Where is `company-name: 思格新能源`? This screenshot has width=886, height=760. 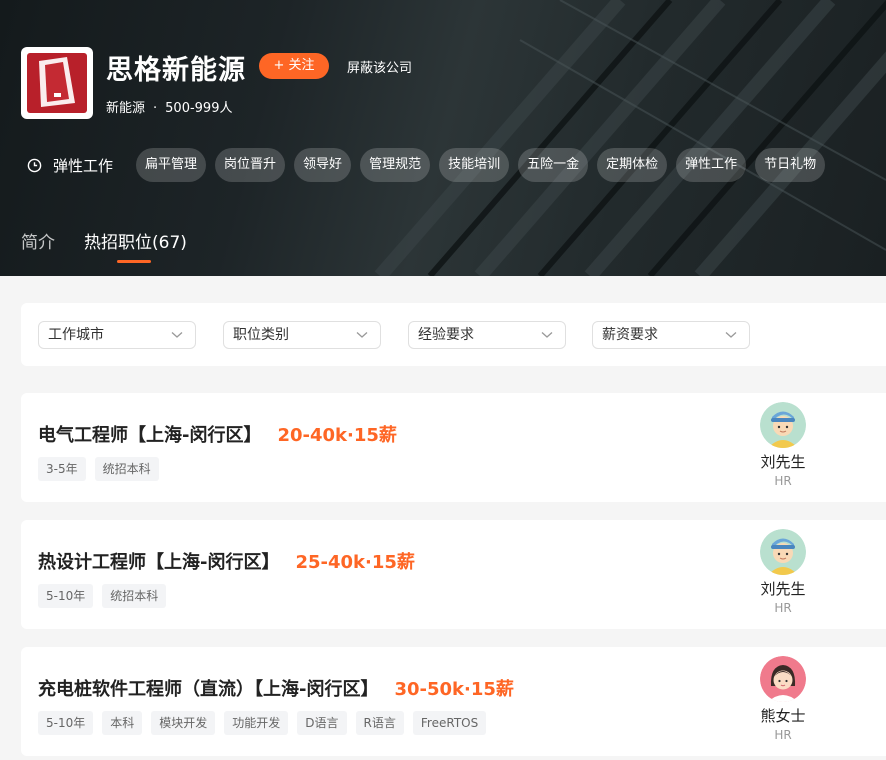
company-name: 思格新能源 is located at coordinates (176, 70).